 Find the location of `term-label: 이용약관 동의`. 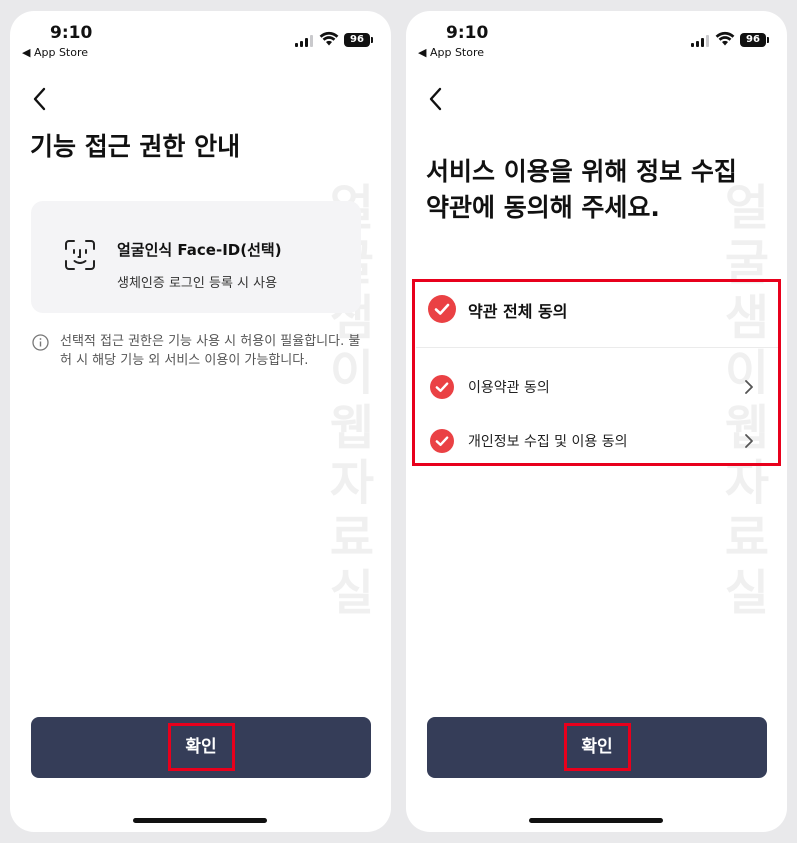

term-label: 이용약관 동의 is located at coordinates (509, 388).